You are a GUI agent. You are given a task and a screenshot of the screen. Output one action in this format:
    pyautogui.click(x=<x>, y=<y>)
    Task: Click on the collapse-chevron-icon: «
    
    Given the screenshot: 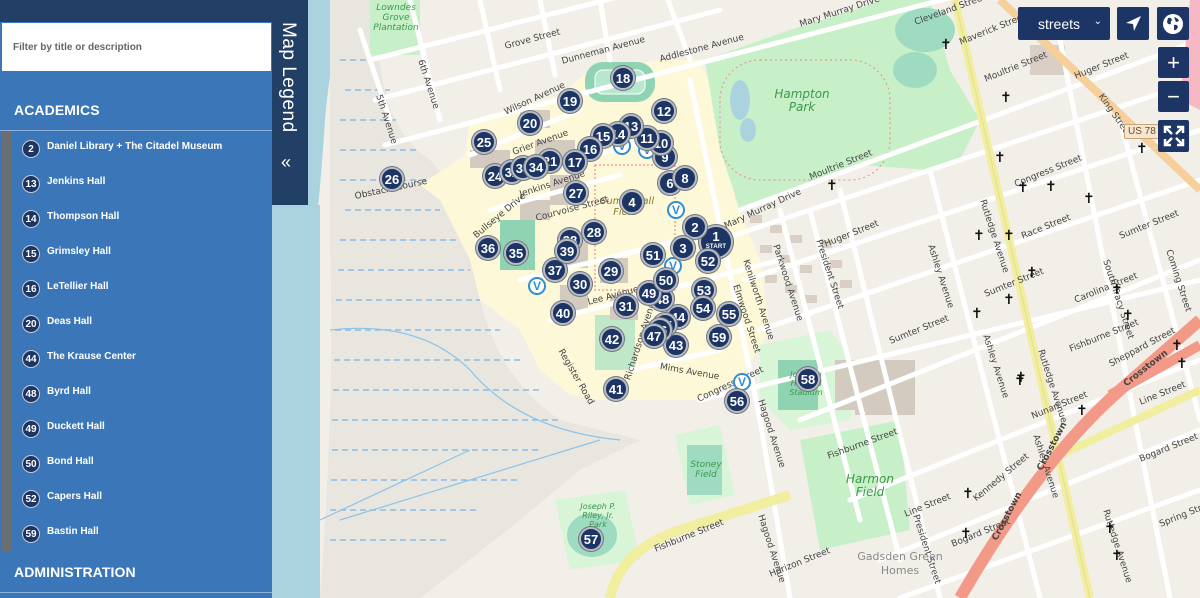 What is the action you would take?
    pyautogui.click(x=286, y=162)
    